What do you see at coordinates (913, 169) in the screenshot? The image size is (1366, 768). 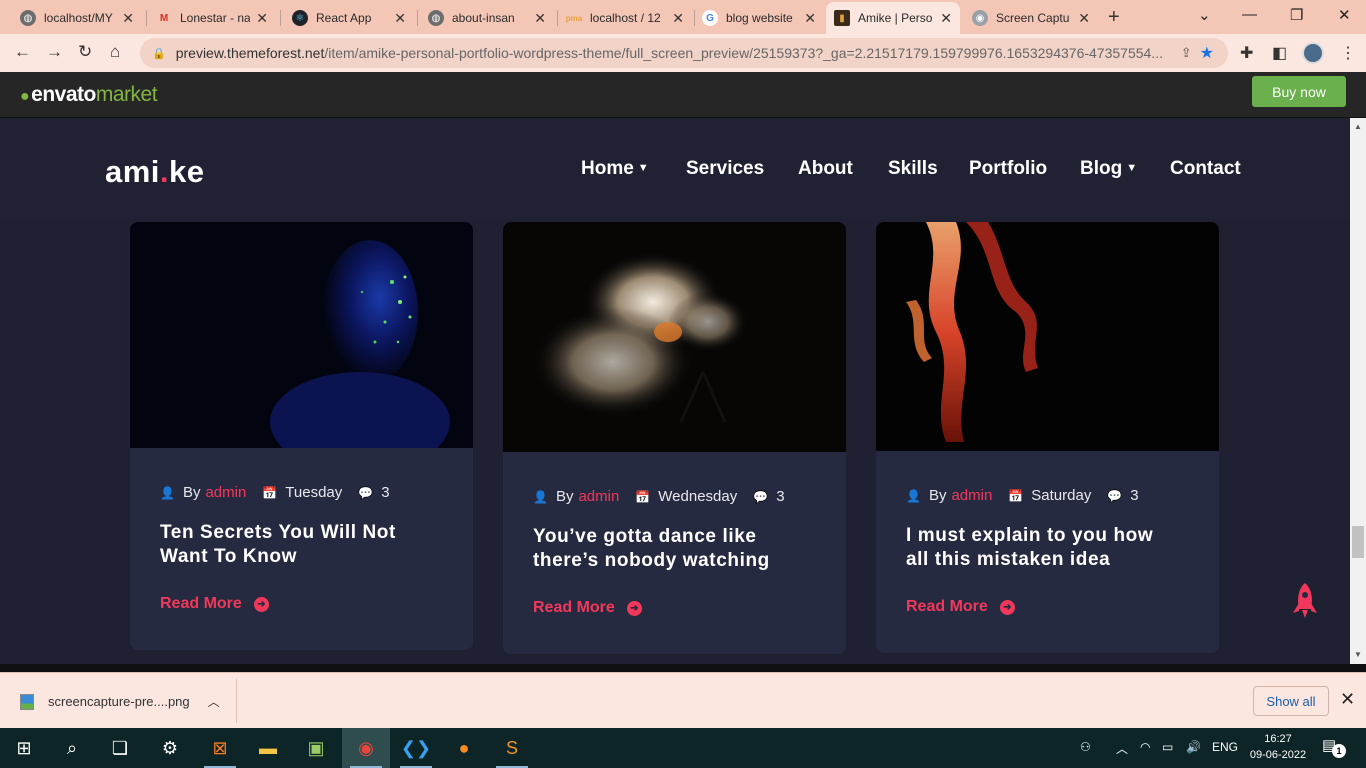 I see `nav-skills: Skills` at bounding box center [913, 169].